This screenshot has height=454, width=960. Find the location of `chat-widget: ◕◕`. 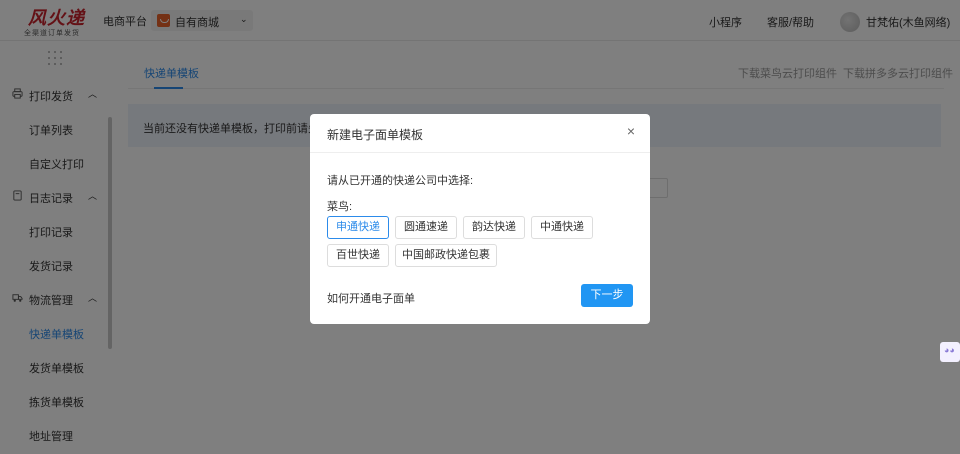

chat-widget: ◕◕ is located at coordinates (950, 352).